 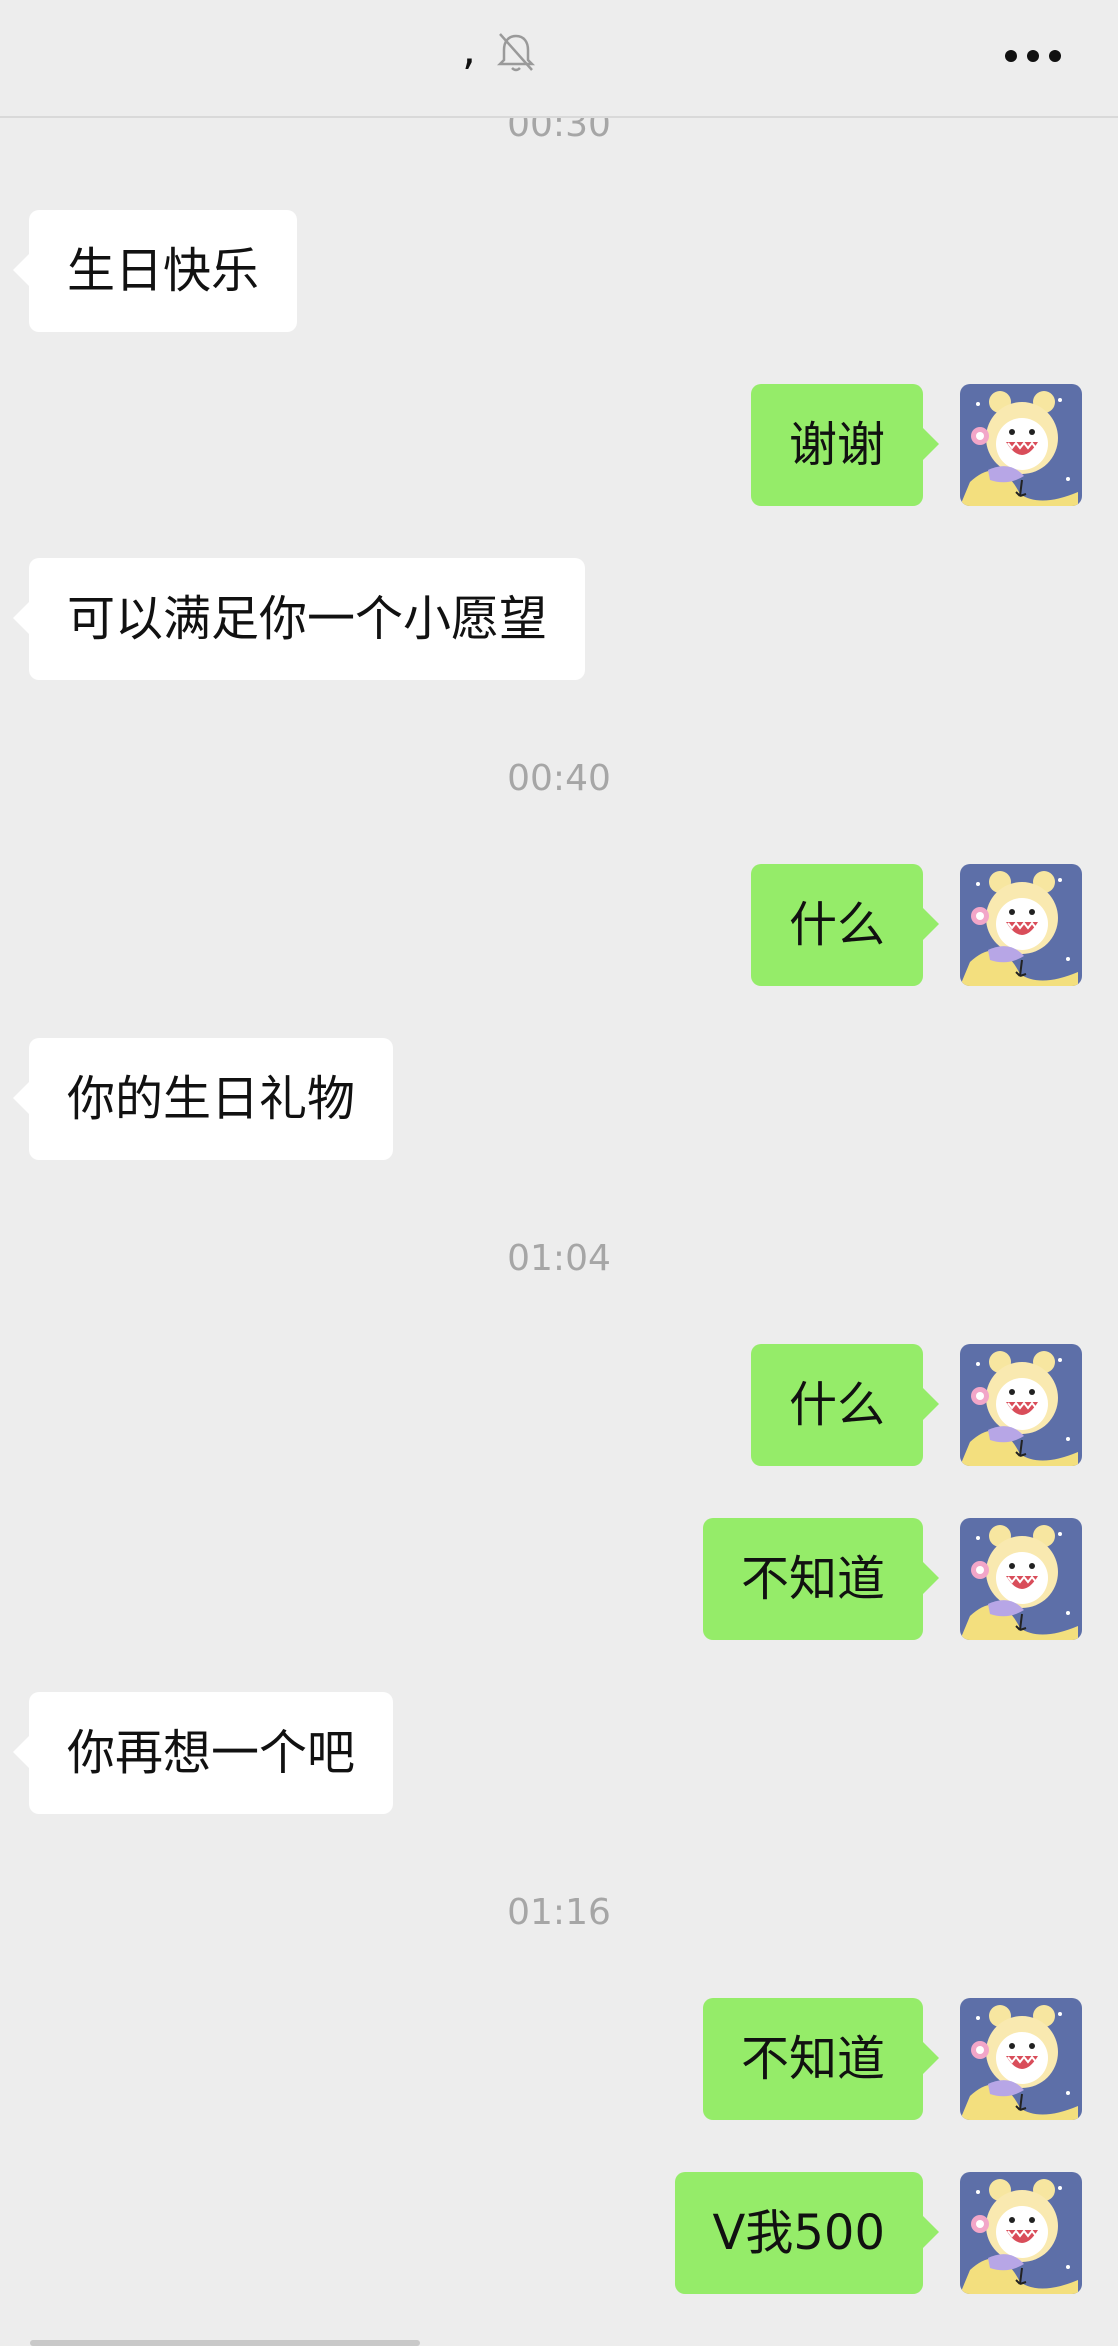 What do you see at coordinates (559, 59) in the screenshot?
I see `chat-header: ,` at bounding box center [559, 59].